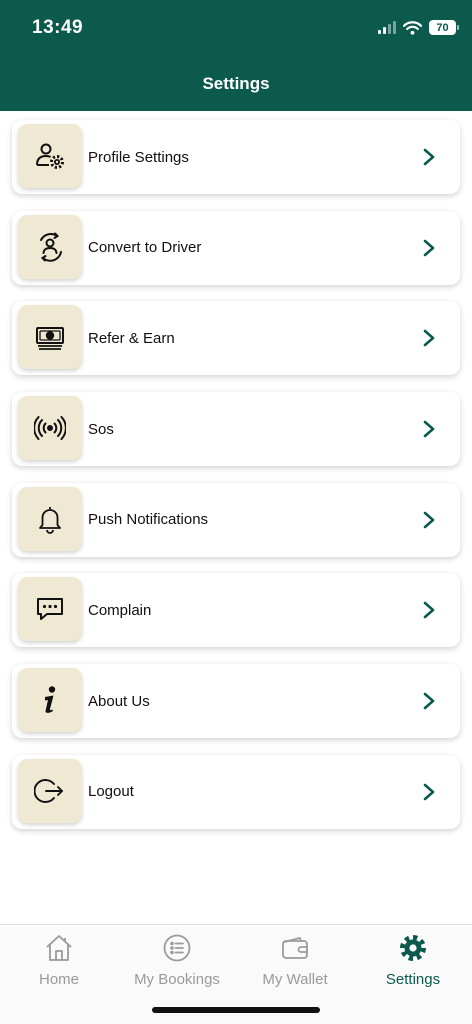 The width and height of the screenshot is (472, 1024). Describe the element at coordinates (236, 791) in the screenshot. I see `setting-logout: Logout` at that location.